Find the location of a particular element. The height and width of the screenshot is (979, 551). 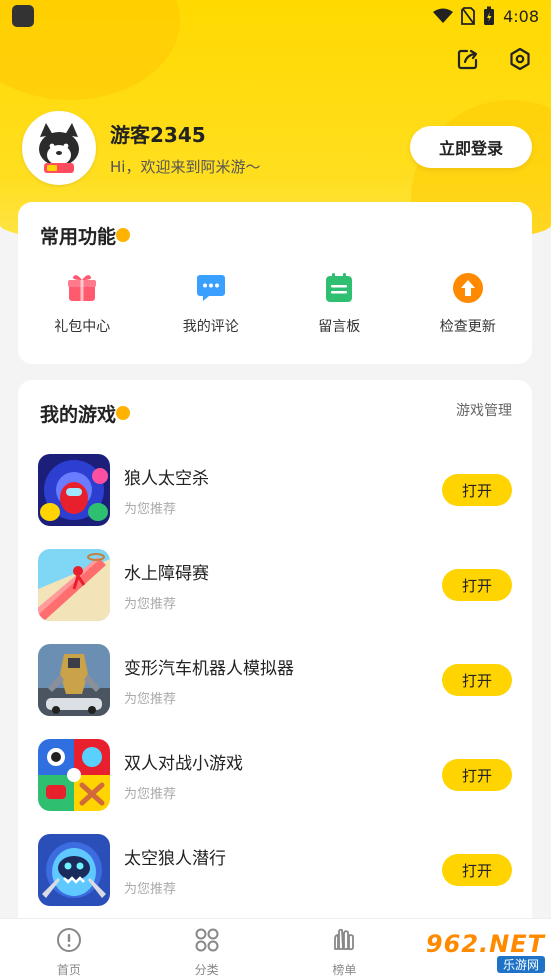

update-icon is located at coordinates (468, 288).